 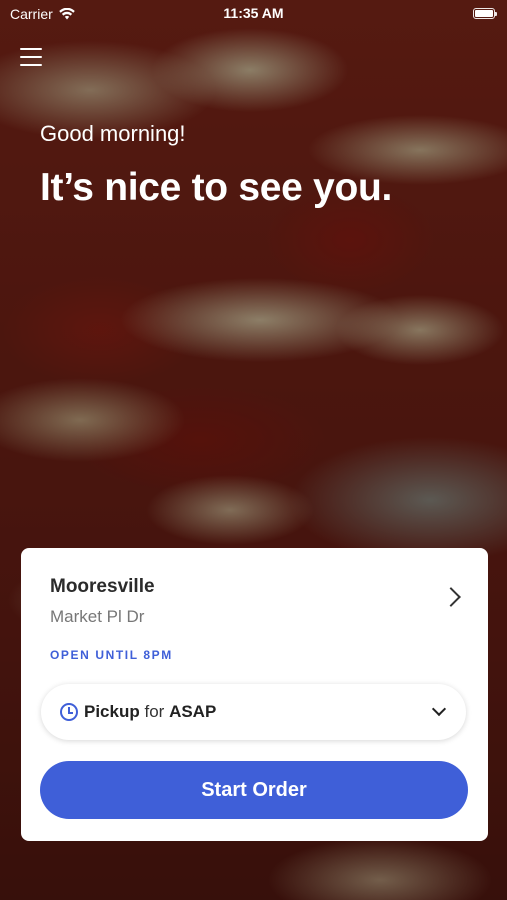 What do you see at coordinates (154, 711) in the screenshot?
I see `order-mode-connector: for` at bounding box center [154, 711].